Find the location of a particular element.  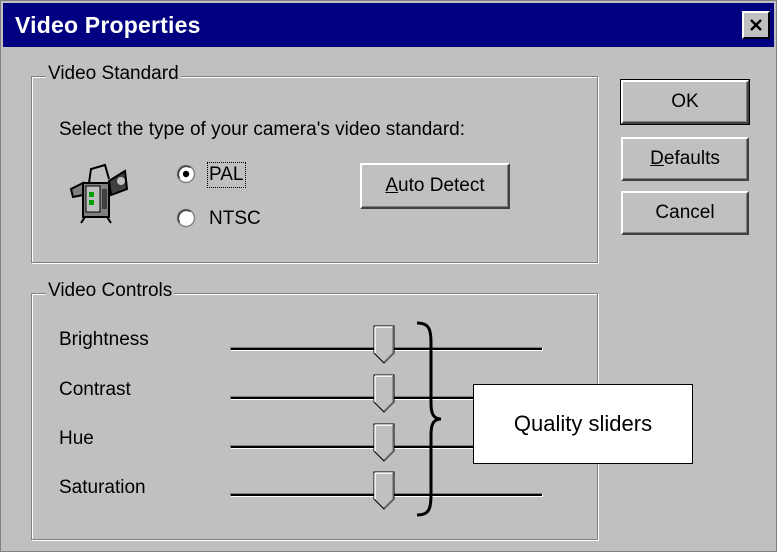

quality-sliders-callout: Quality sliders is located at coordinates (583, 424).